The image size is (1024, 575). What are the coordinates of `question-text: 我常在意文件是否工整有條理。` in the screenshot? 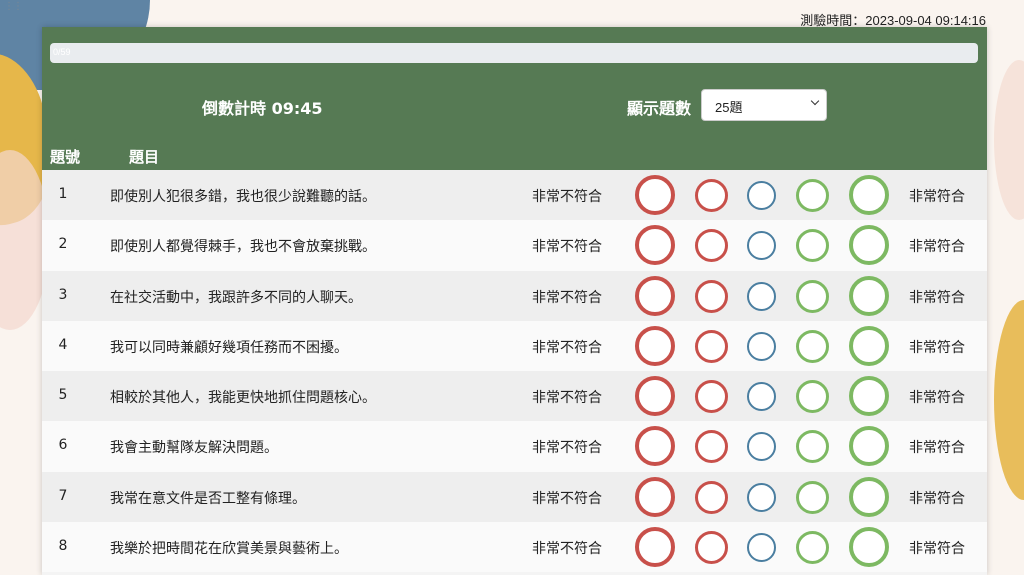 It's located at (208, 498).